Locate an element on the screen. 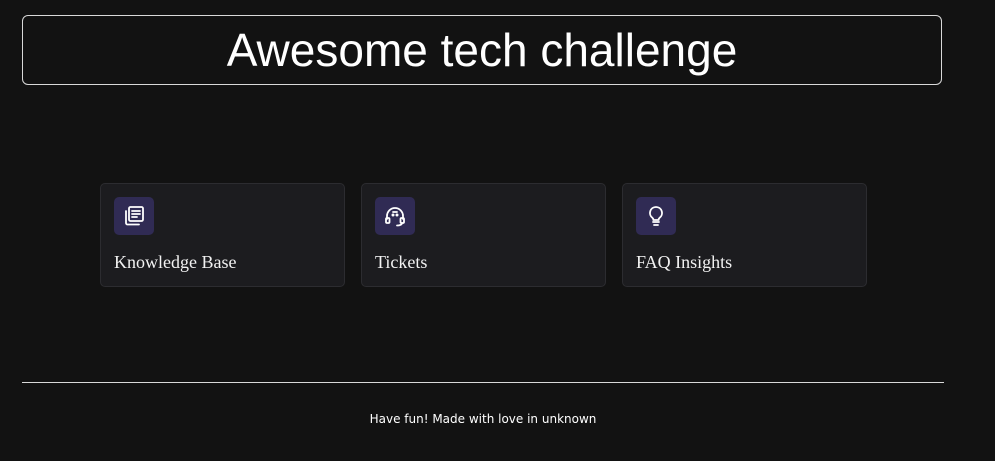 Image resolution: width=995 pixels, height=461 pixels. card-faq-insights: FAQ Insights is located at coordinates (744, 235).